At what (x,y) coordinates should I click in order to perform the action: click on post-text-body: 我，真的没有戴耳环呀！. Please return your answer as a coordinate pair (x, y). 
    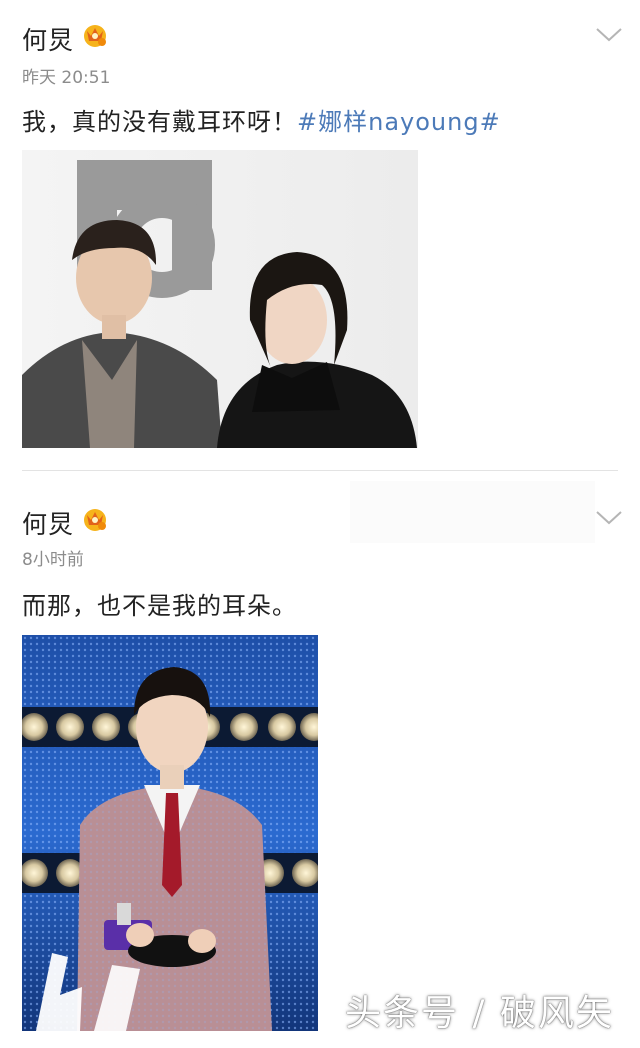
    Looking at the image, I should click on (159, 122).